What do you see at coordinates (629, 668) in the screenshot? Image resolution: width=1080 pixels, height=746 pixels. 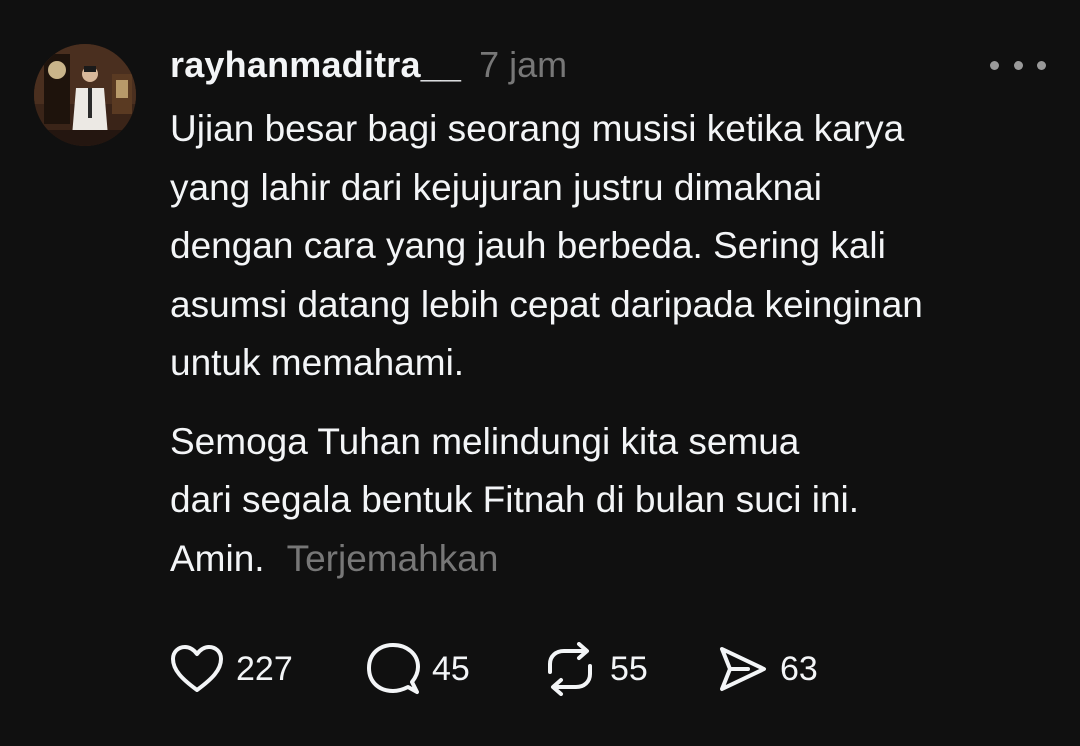 I see `repost-count: 55` at bounding box center [629, 668].